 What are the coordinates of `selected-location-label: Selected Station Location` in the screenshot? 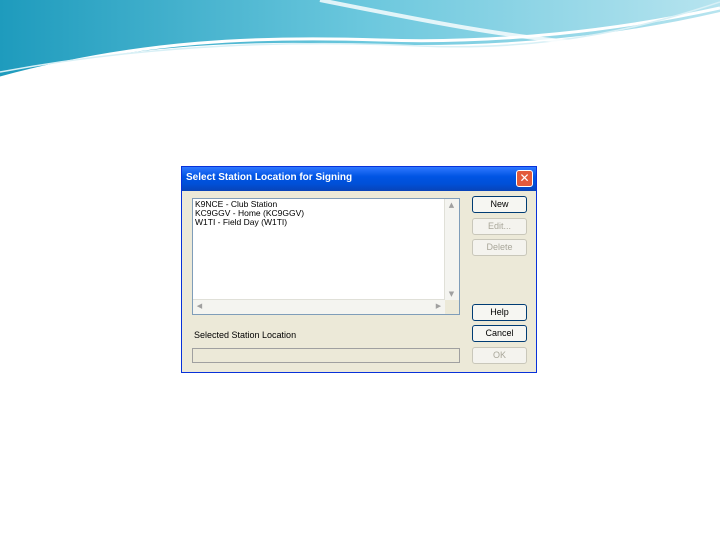 It's located at (245, 335).